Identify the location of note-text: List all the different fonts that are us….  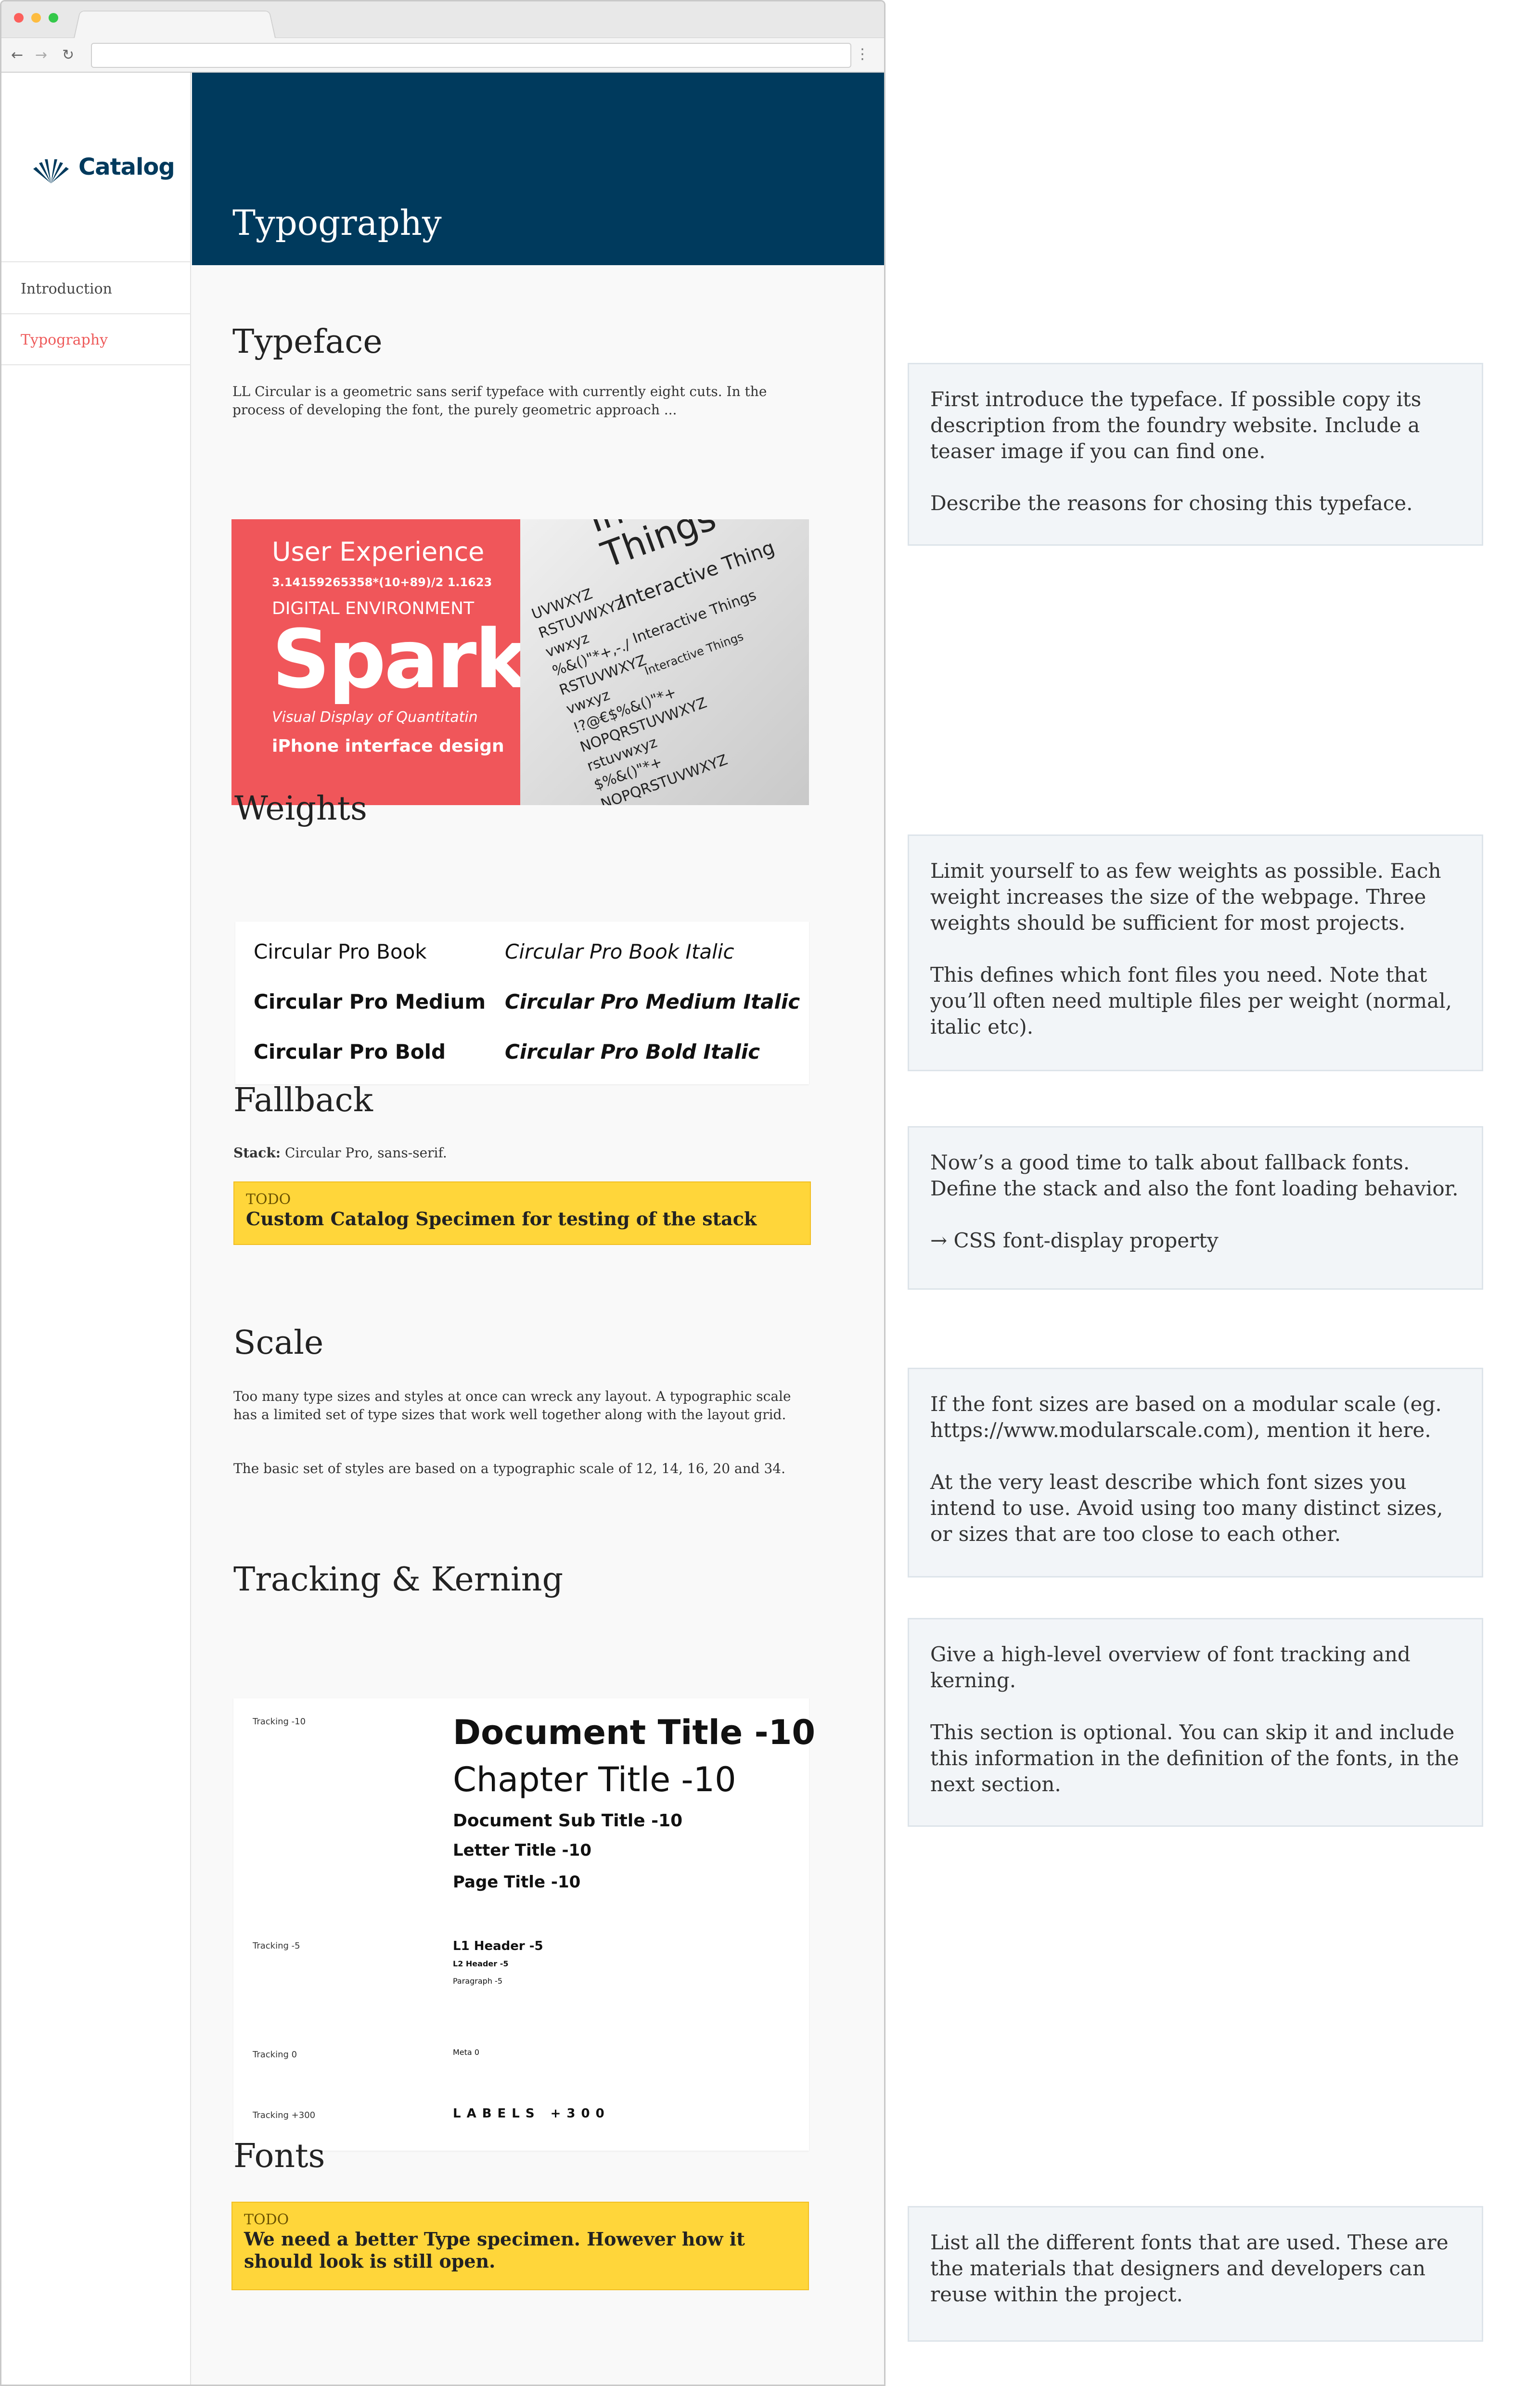
(1189, 2268).